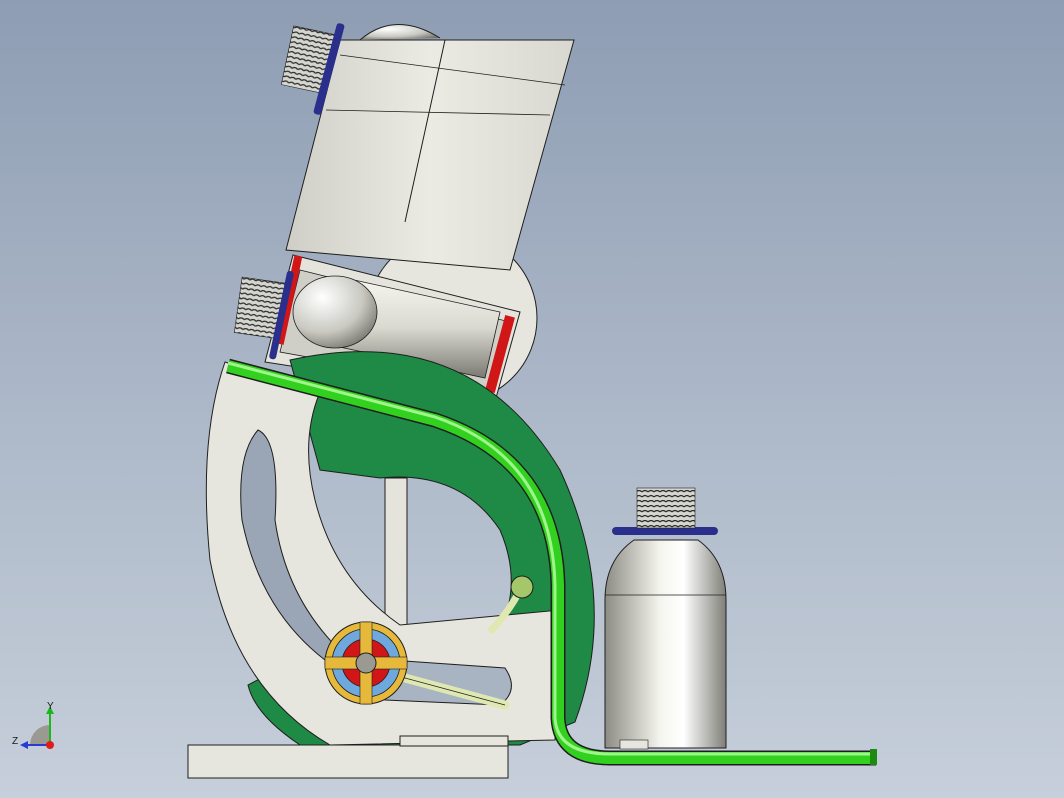 The height and width of the screenshot is (798, 1064). I want to click on z-axis-label: Z, so click(15, 741).